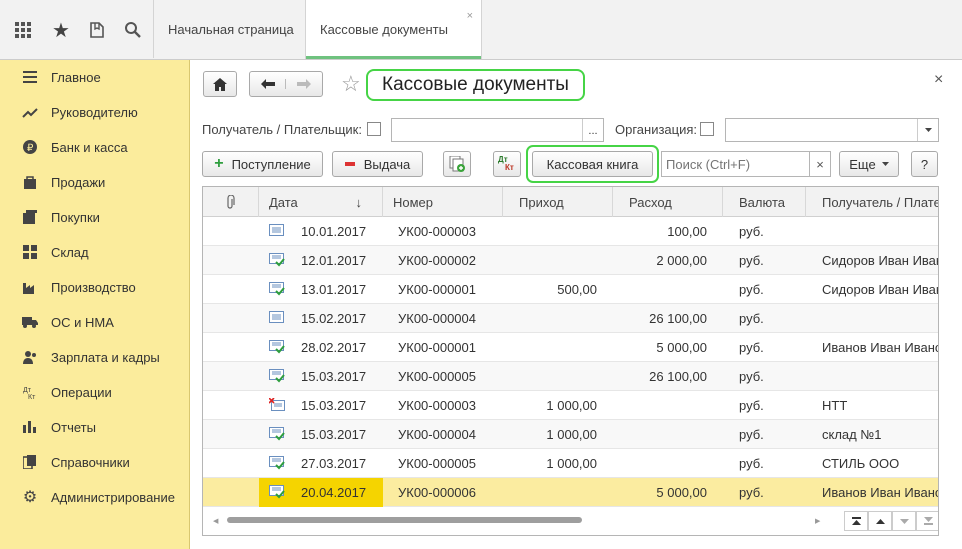 The height and width of the screenshot is (549, 962). What do you see at coordinates (550, 318) in the screenshot?
I see `cell-income` at bounding box center [550, 318].